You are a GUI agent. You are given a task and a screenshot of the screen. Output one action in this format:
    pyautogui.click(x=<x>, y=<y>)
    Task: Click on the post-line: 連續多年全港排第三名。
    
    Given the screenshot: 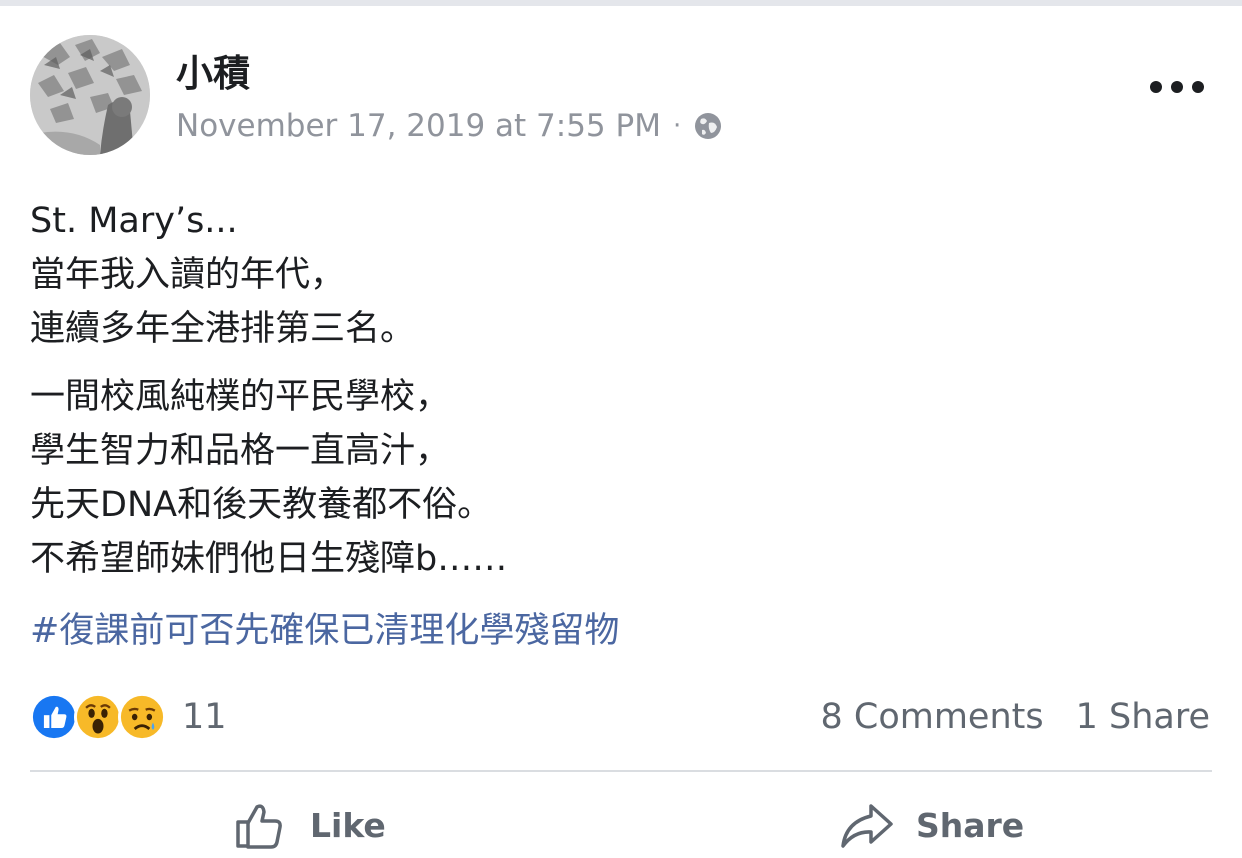 What is the action you would take?
    pyautogui.click(x=223, y=329)
    